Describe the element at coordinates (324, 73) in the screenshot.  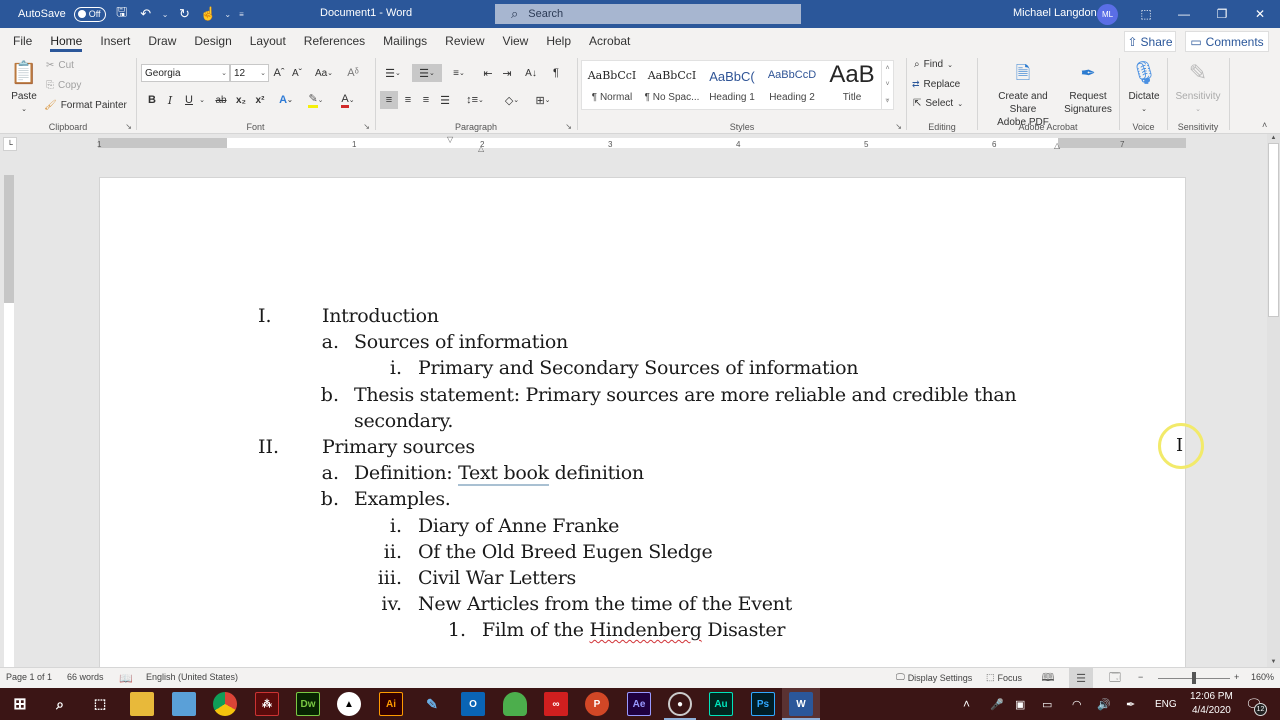
I see `change-case-button: Aa ⌄` at that location.